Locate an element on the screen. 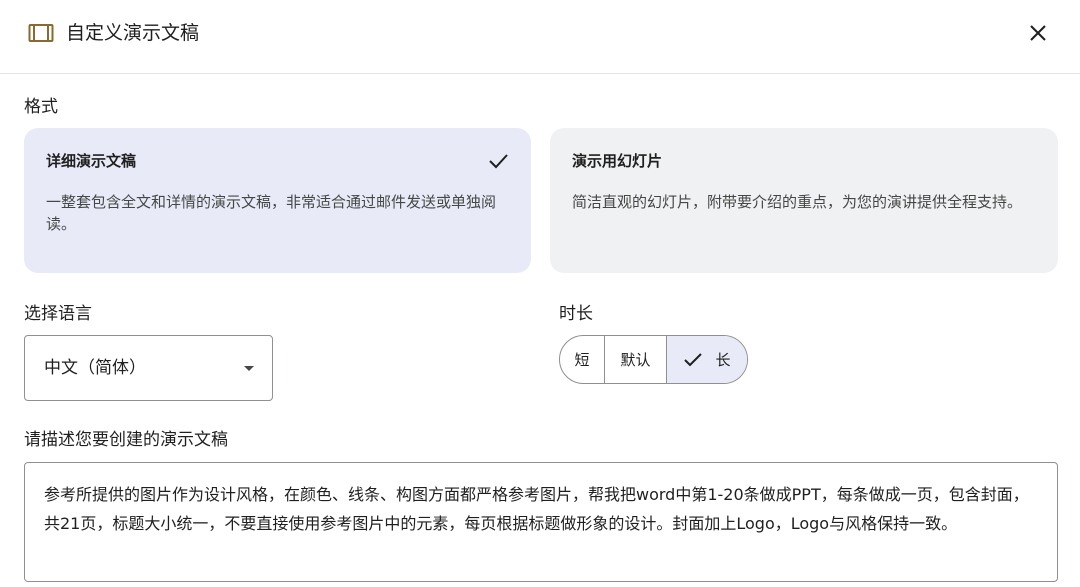  language-value: 中文（简体） is located at coordinates (95, 368).